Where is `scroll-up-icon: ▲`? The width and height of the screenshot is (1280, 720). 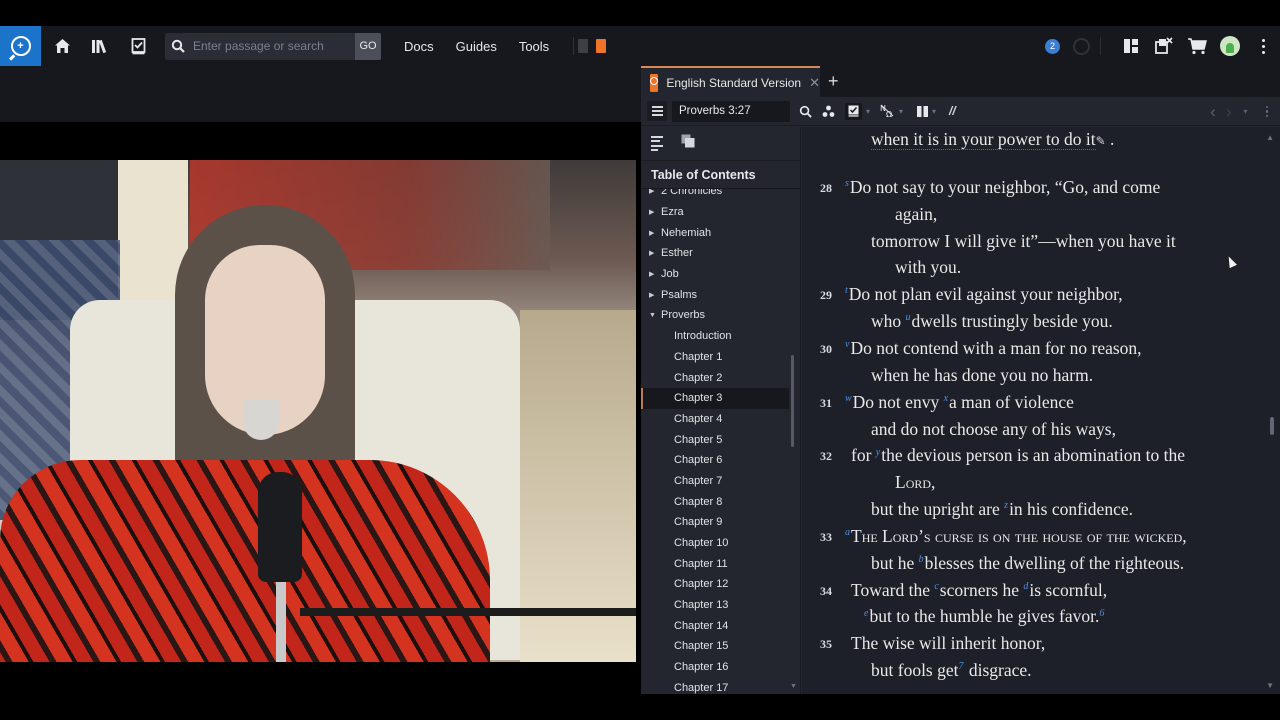
scroll-up-icon: ▲ is located at coordinates (1270, 137).